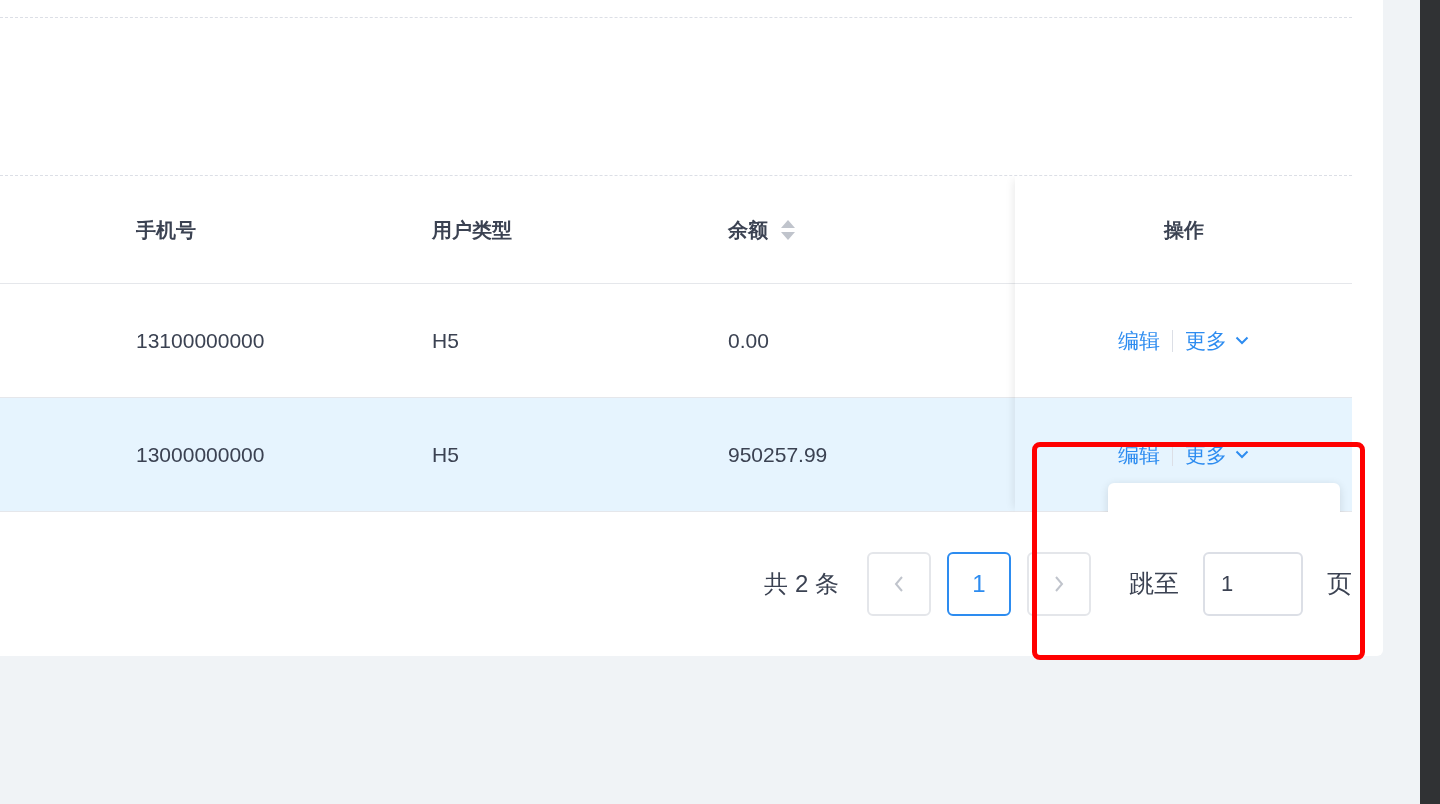 This screenshot has height=804, width=1440. I want to click on edit-link: 编辑, so click(1139, 340).